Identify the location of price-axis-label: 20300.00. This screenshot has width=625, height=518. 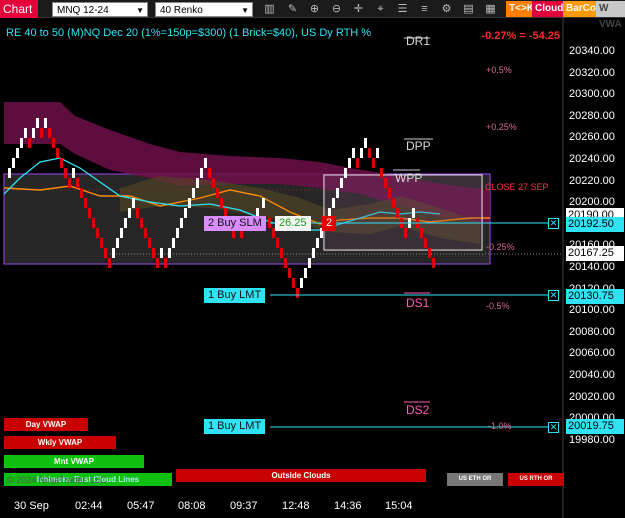
(592, 94).